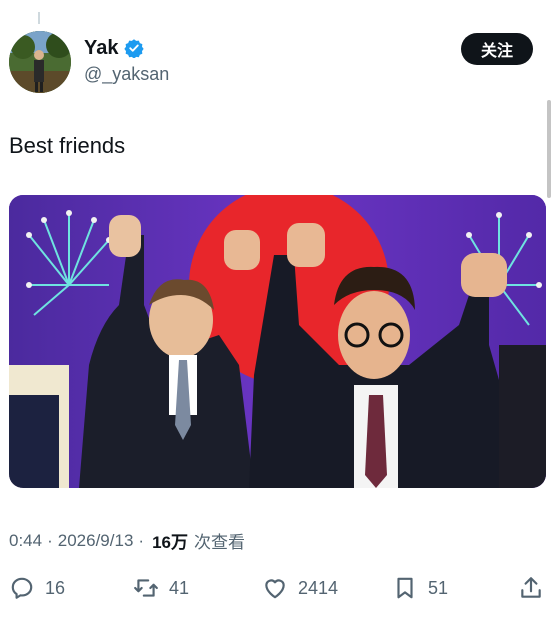 Image resolution: width=558 pixels, height=619 pixels. I want to click on bookmark-icon, so click(405, 588).